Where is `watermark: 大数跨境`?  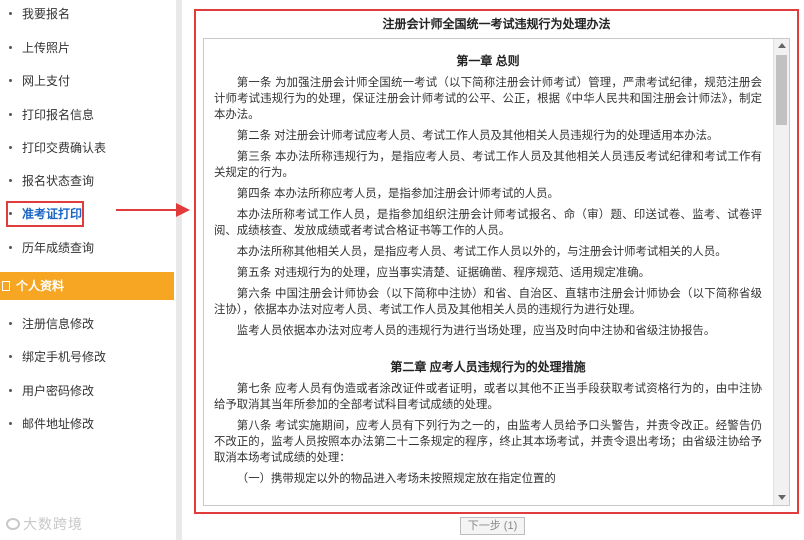
watermark: 大数跨境 is located at coordinates (44, 524).